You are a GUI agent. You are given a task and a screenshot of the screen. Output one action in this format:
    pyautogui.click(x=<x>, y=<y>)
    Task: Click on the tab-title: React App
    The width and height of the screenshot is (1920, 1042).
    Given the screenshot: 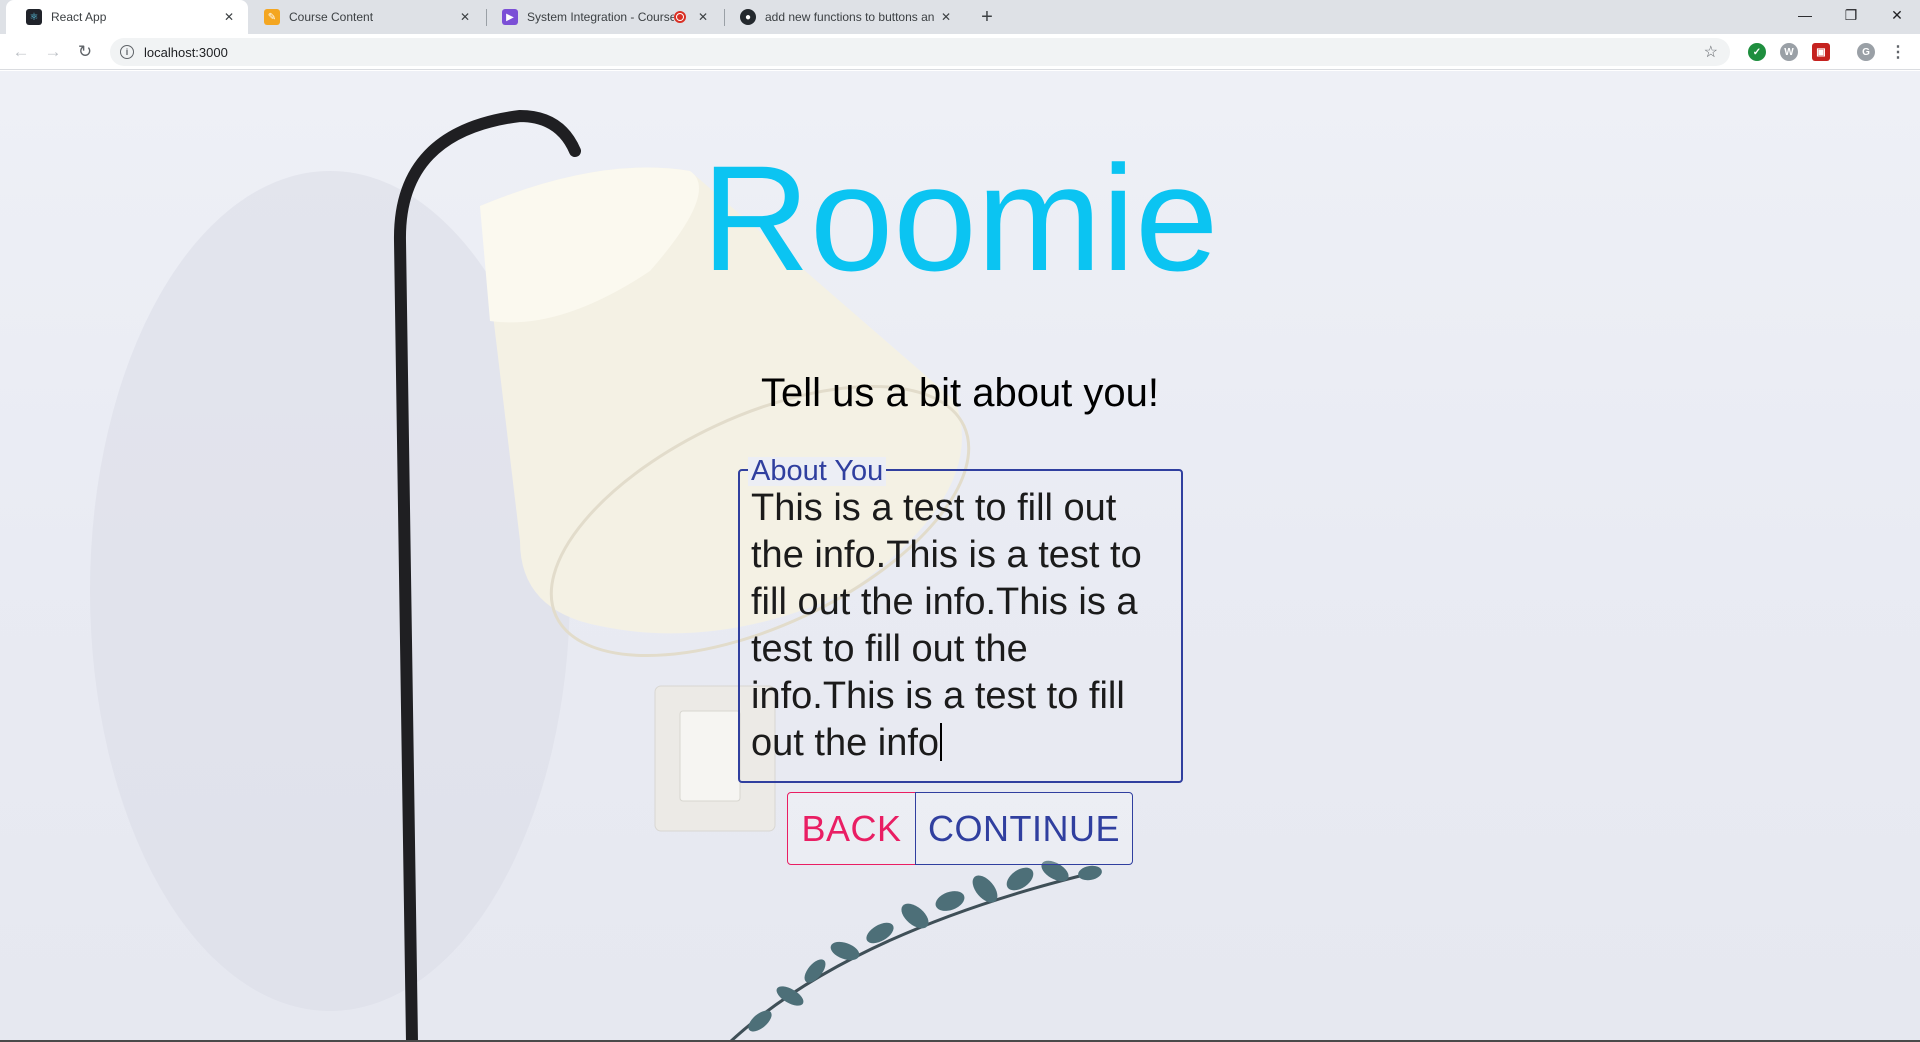 What is the action you would take?
    pyautogui.click(x=79, y=17)
    